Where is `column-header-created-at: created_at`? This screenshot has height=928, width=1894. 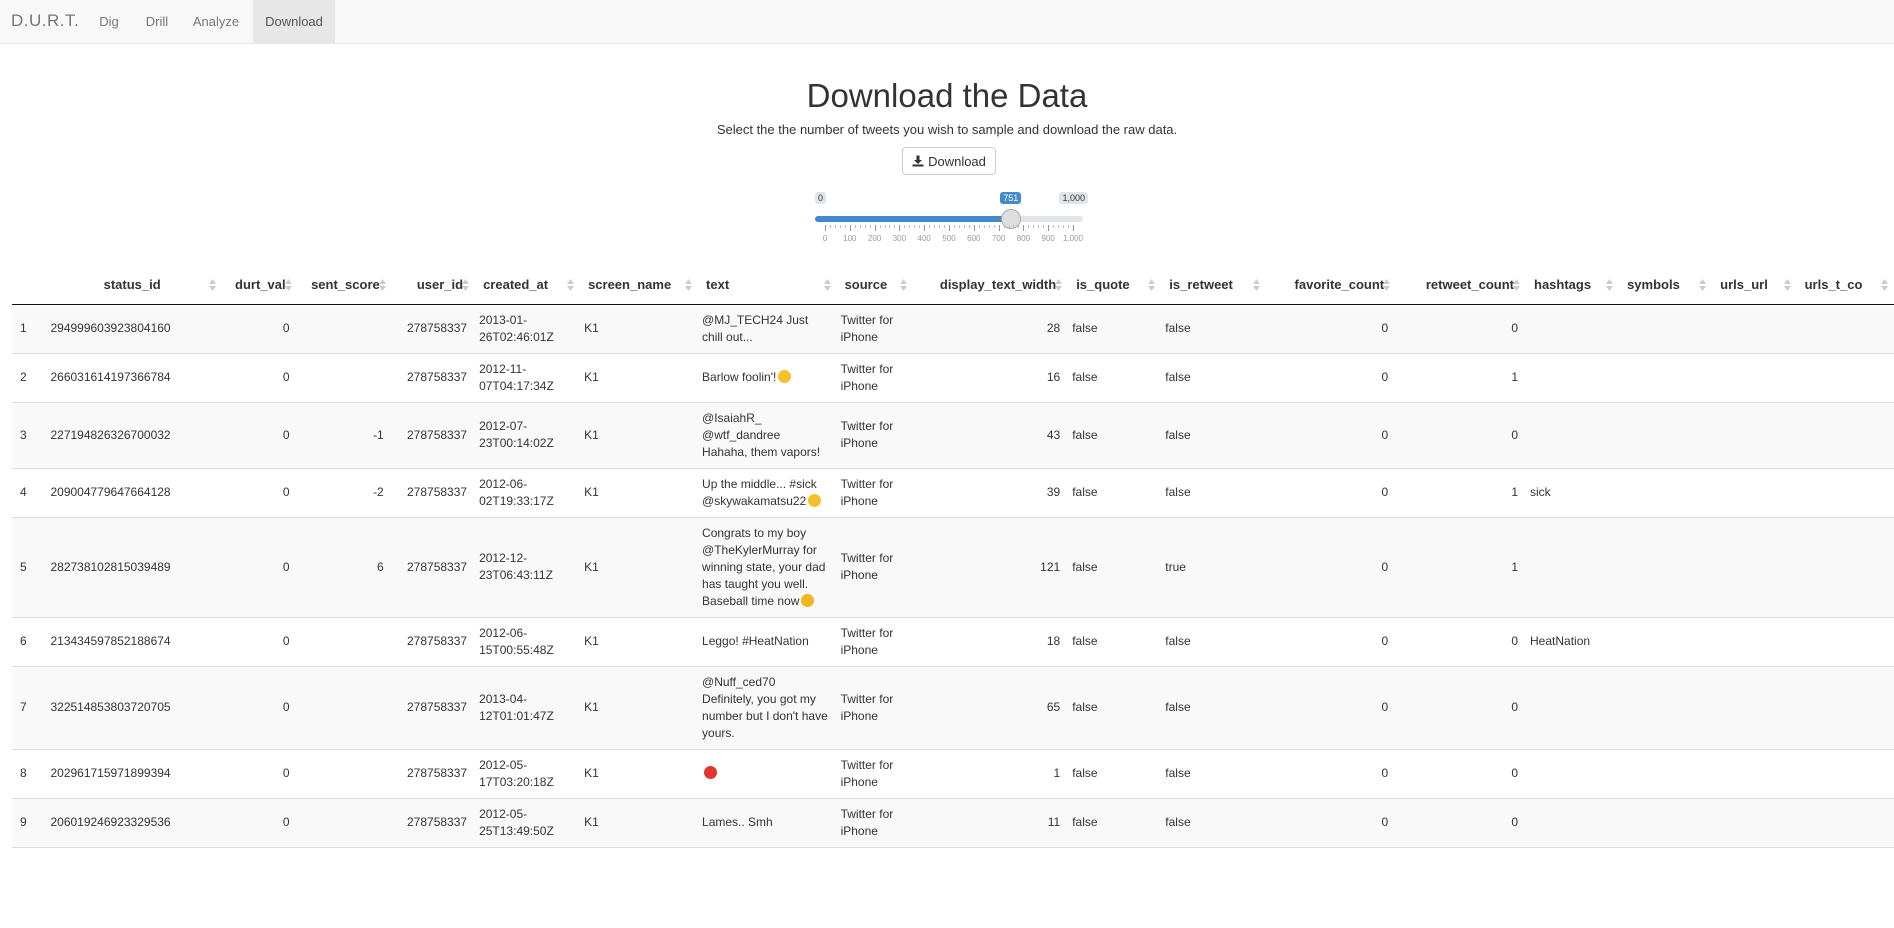 column-header-created-at: created_at is located at coordinates (526, 285).